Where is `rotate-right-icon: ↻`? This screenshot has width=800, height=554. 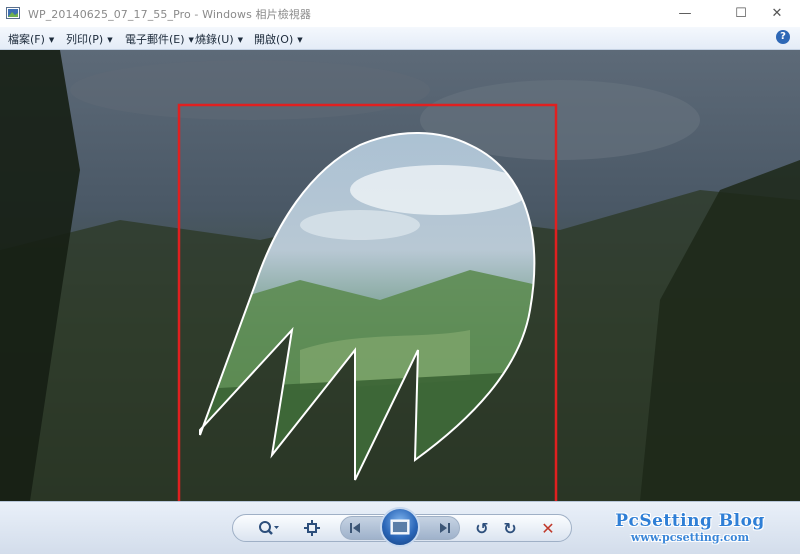 rotate-right-icon: ↻ is located at coordinates (510, 528).